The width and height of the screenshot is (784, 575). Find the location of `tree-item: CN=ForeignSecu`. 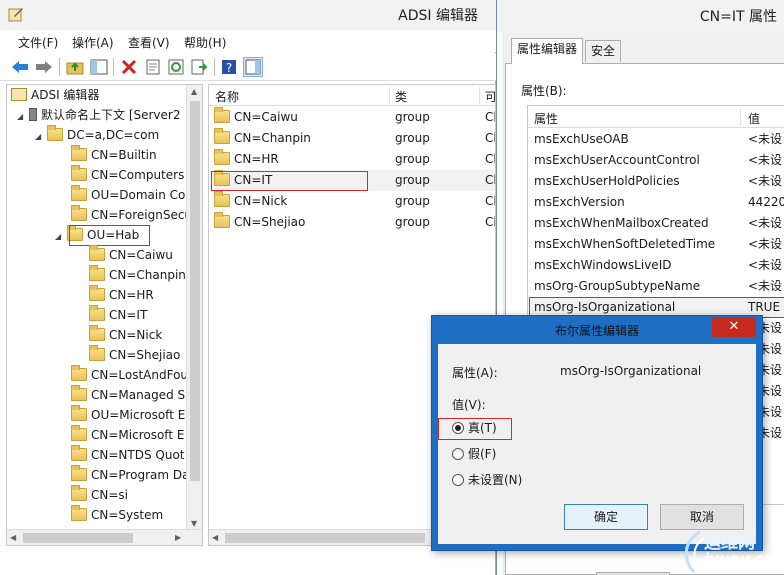

tree-item: CN=ForeignSecu is located at coordinates (131, 215).